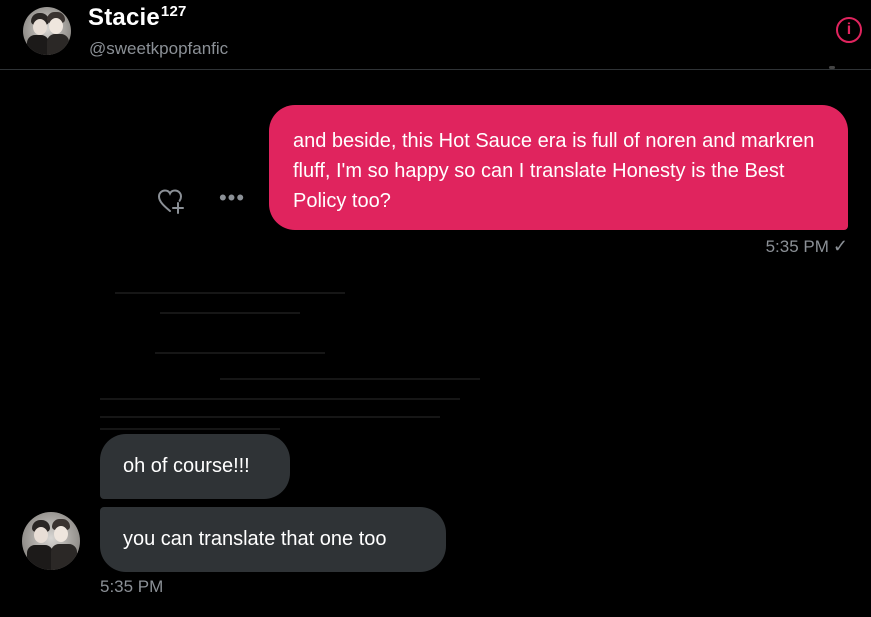 The image size is (871, 617). Describe the element at coordinates (172, 201) in the screenshot. I see `add-reaction-icon` at that location.